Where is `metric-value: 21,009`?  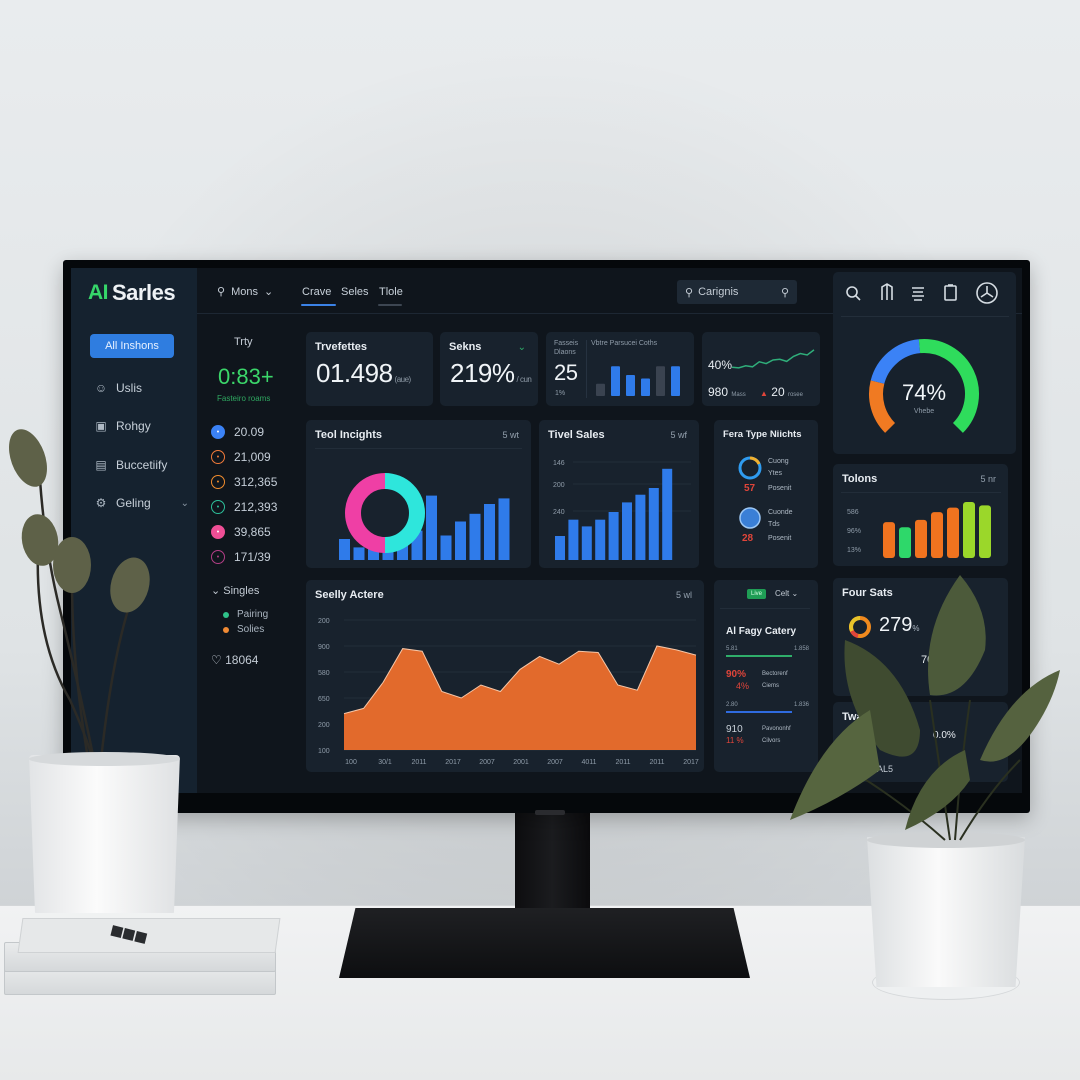
metric-value: 21,009 is located at coordinates (252, 457).